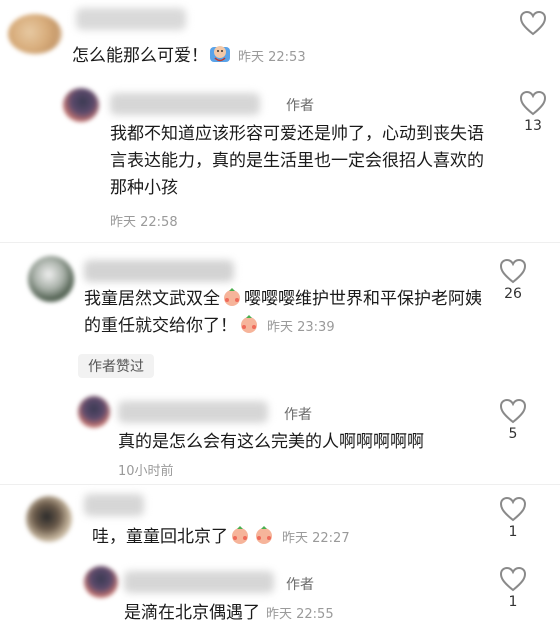  I want to click on comment-body: 是滴在北京偶遇了 昨天 22:55, so click(314, 614).